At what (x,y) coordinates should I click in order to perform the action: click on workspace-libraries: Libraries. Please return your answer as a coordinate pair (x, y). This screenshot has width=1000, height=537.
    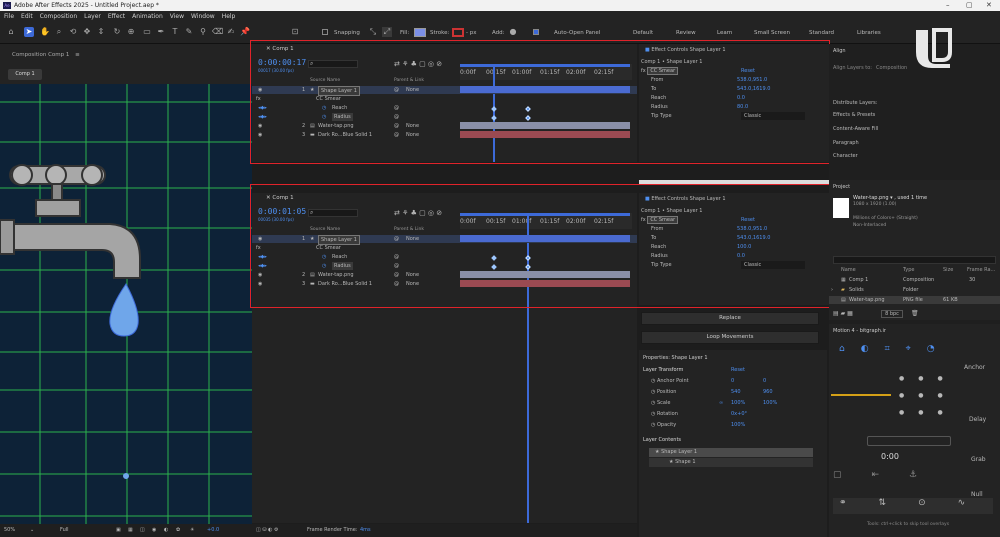
    Looking at the image, I should click on (869, 33).